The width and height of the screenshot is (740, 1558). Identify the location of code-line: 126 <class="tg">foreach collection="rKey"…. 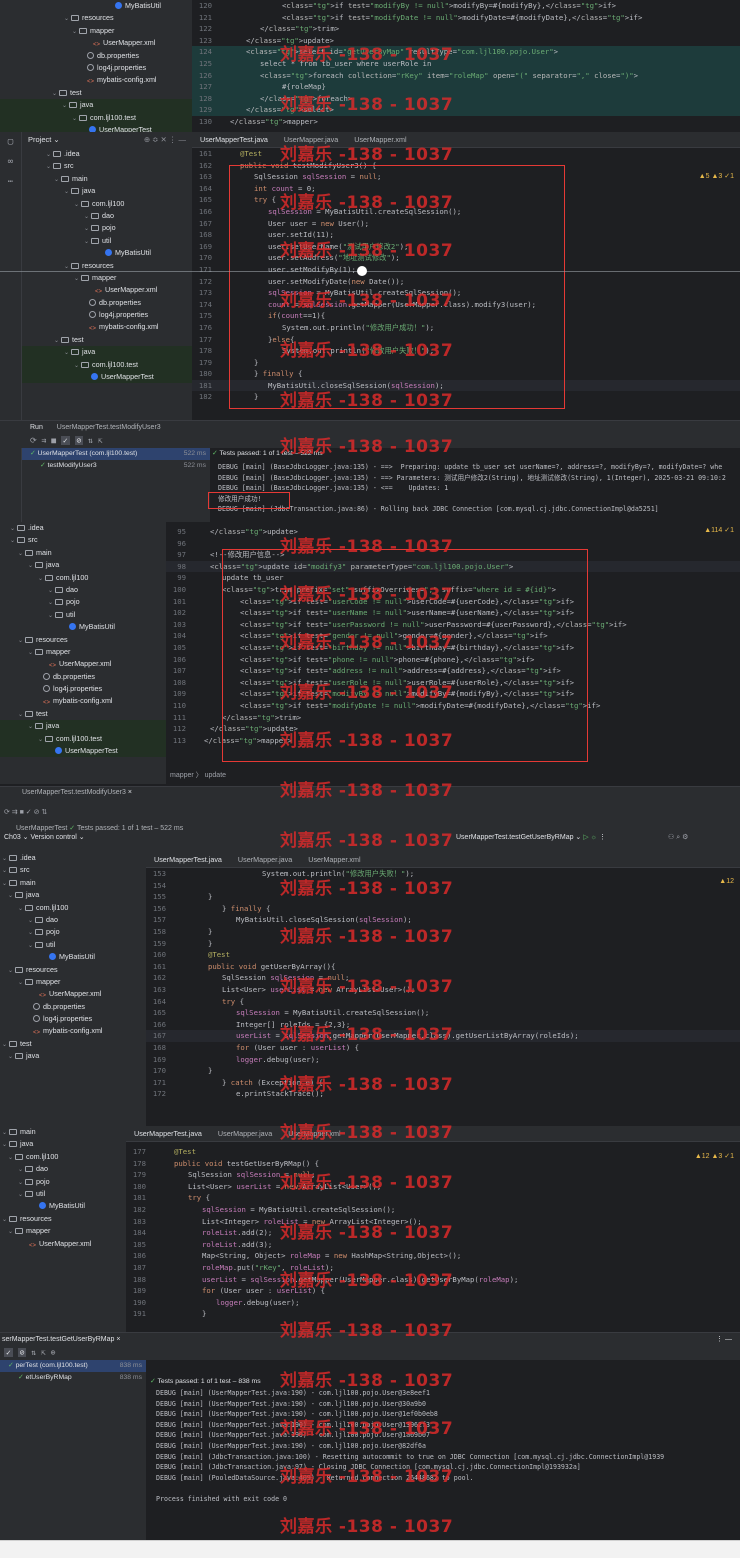
(466, 75).